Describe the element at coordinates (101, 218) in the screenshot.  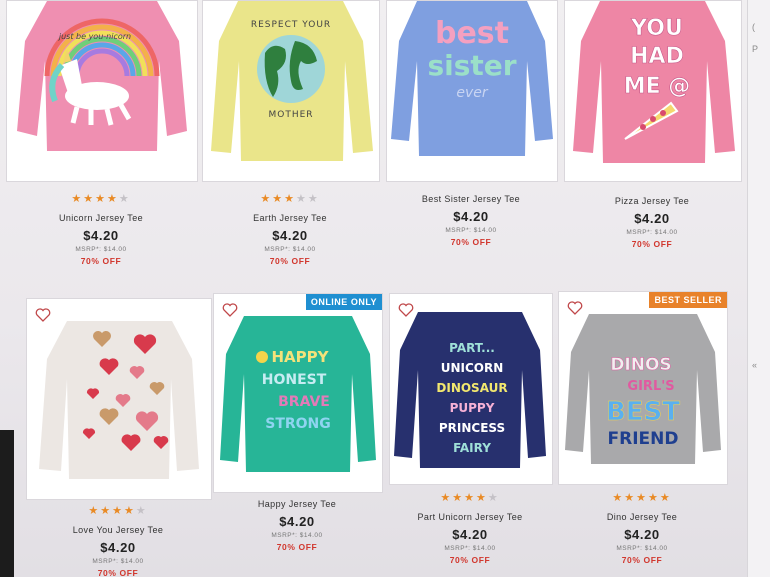
I see `product-name: Unicorn Jersey Tee` at that location.